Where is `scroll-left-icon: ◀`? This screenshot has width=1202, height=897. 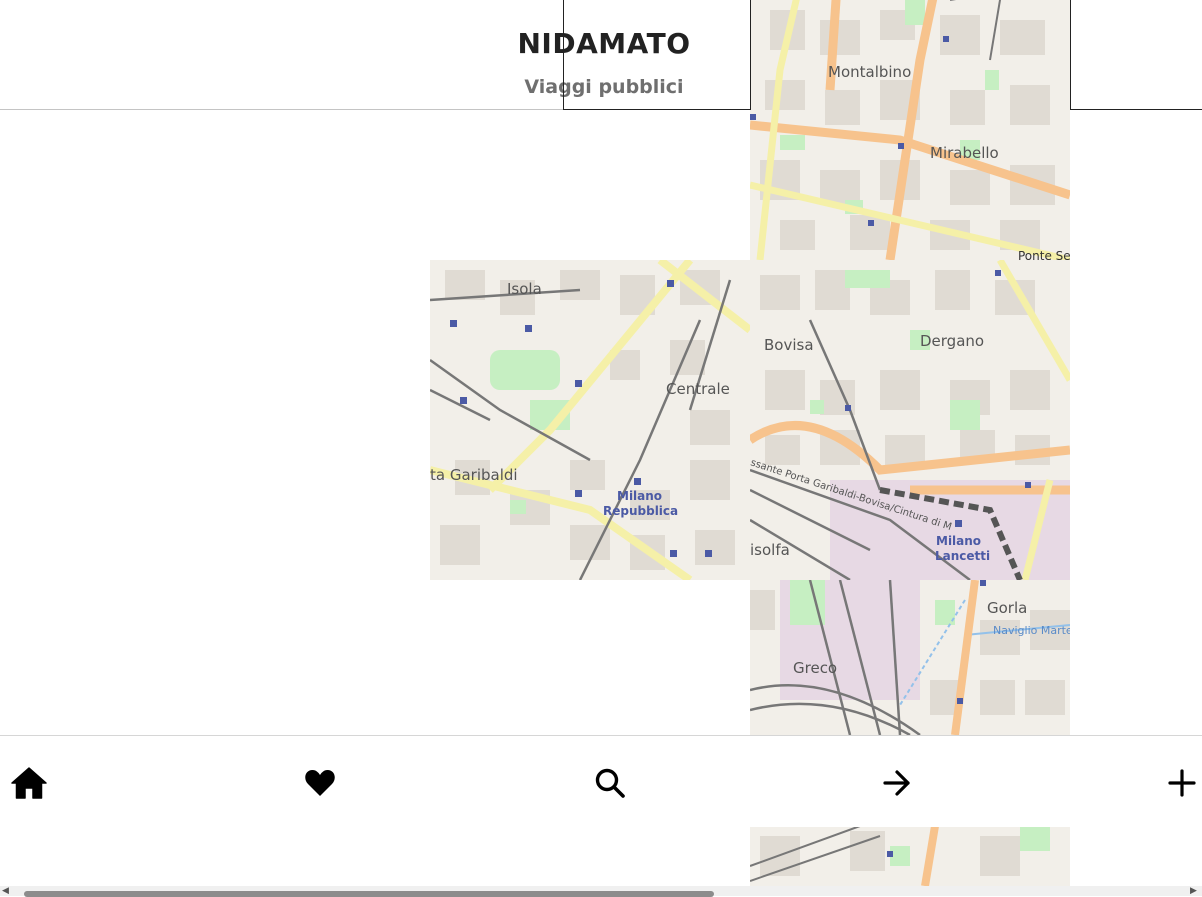
scroll-left-icon: ◀ is located at coordinates (5, 891).